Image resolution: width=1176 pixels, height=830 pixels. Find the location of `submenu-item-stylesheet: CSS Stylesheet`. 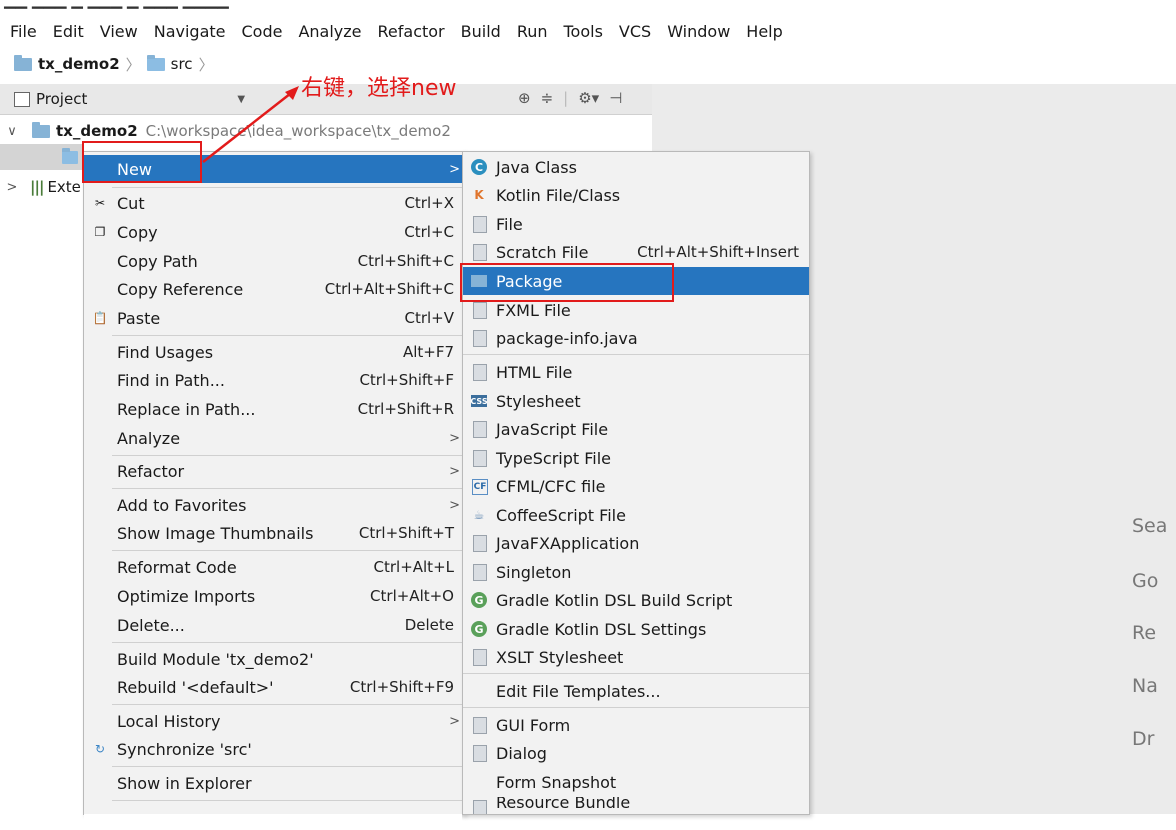

submenu-item-stylesheet: CSS Stylesheet is located at coordinates (636, 401).